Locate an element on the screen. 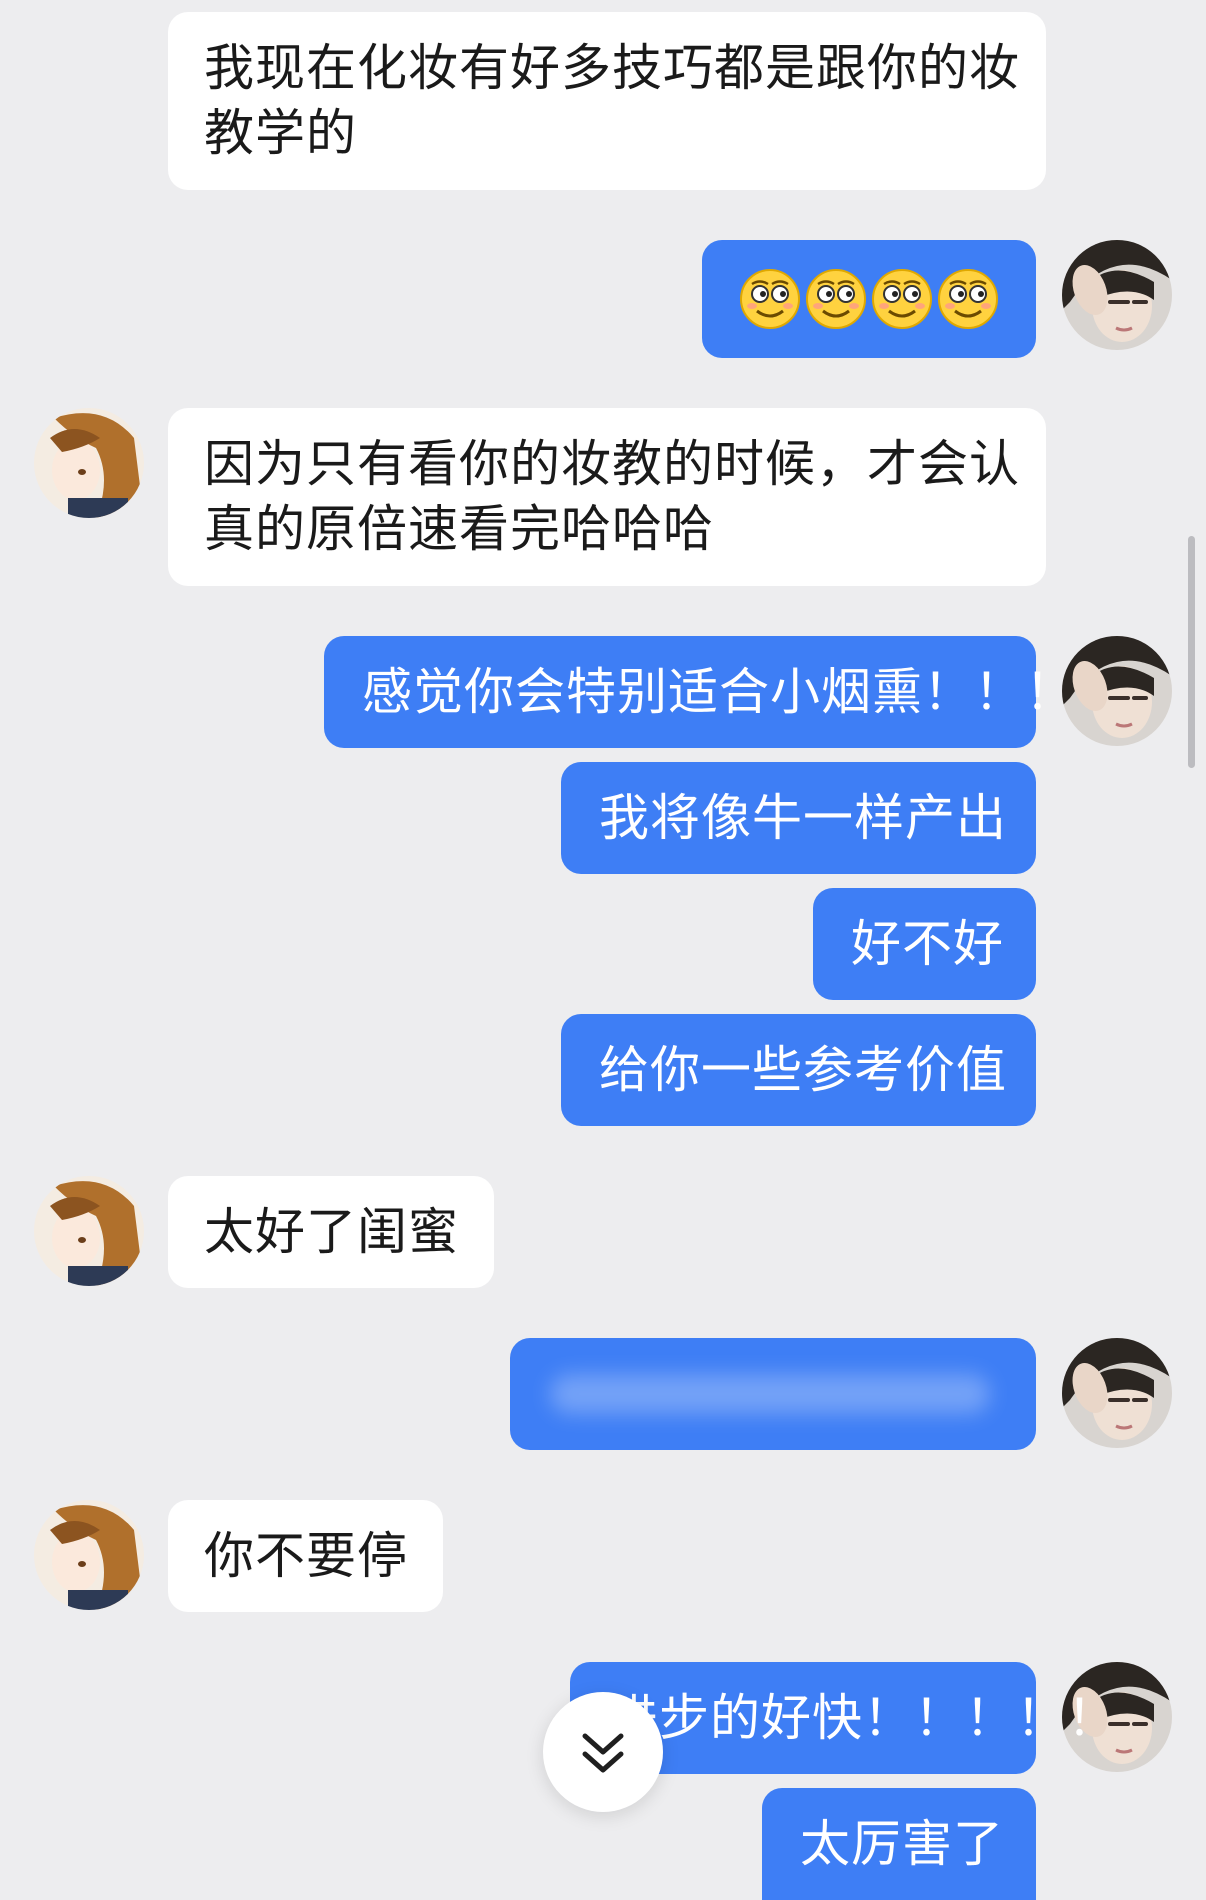 Image resolution: width=1206 pixels, height=1900 pixels. message-bubble-outgoing: 感觉你会特别适合小烟熏！！！ is located at coordinates (700, 692).